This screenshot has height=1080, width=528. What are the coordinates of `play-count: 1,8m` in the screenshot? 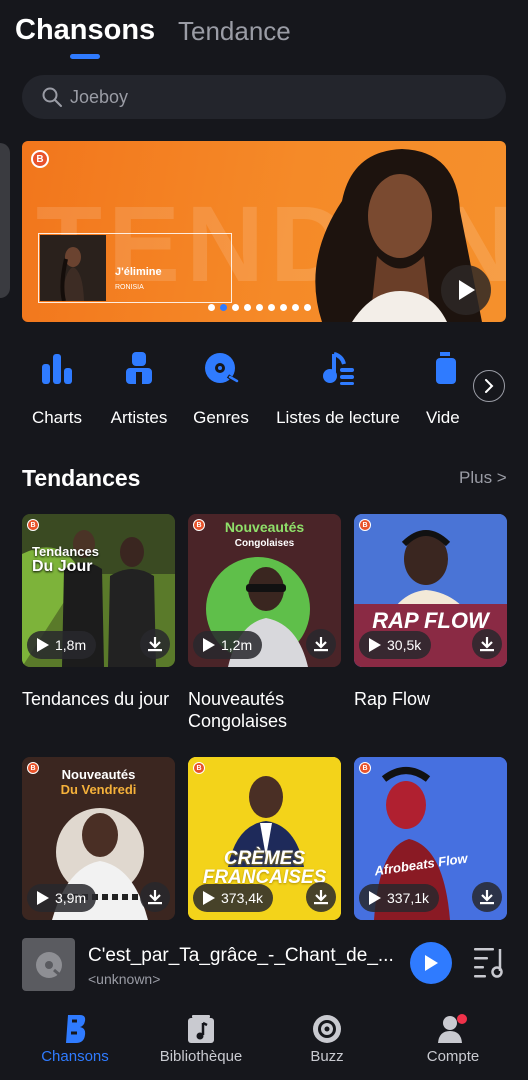 It's located at (71, 645).